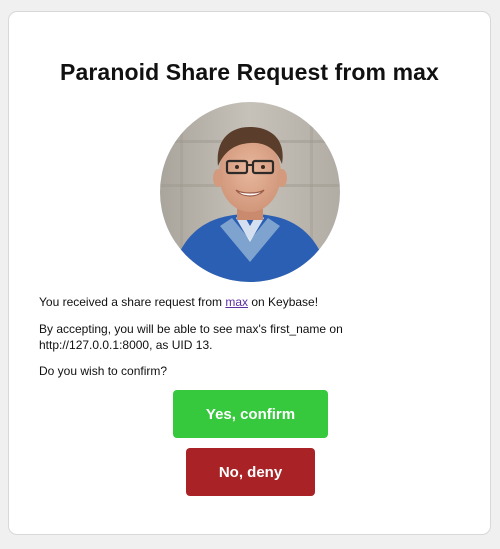 The height and width of the screenshot is (549, 500). What do you see at coordinates (103, 371) in the screenshot?
I see `confirm-question: Do you wish to confirm?` at bounding box center [103, 371].